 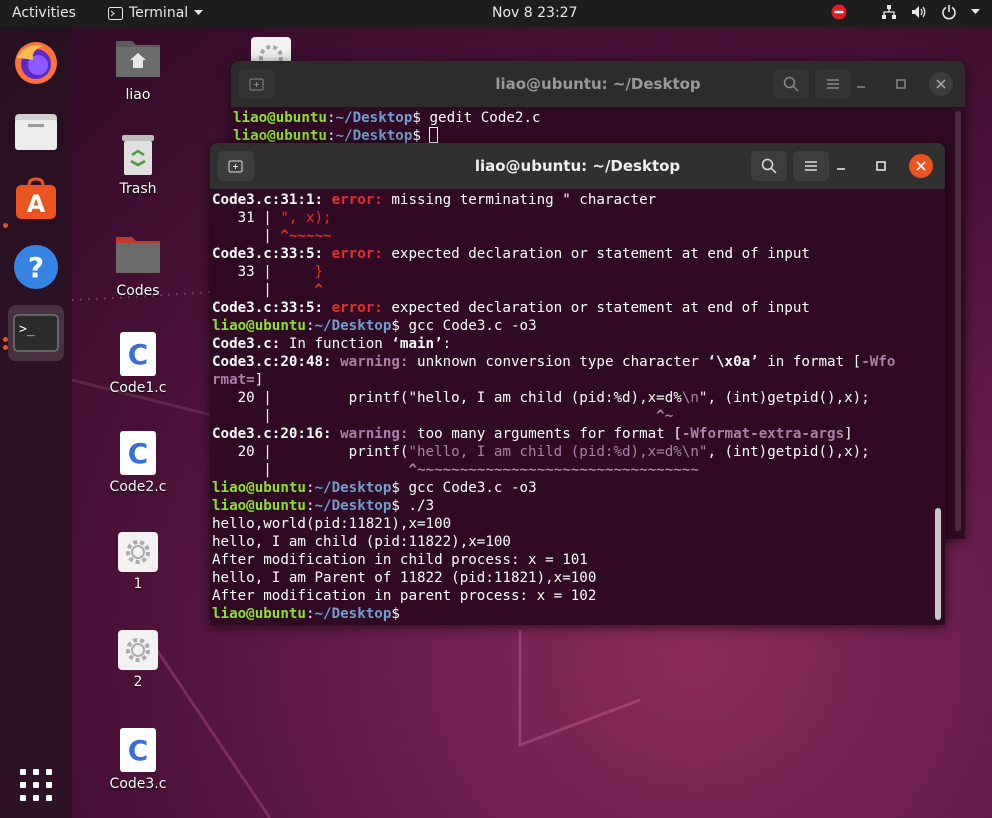 I want to click on trash-icon, so click(x=138, y=155).